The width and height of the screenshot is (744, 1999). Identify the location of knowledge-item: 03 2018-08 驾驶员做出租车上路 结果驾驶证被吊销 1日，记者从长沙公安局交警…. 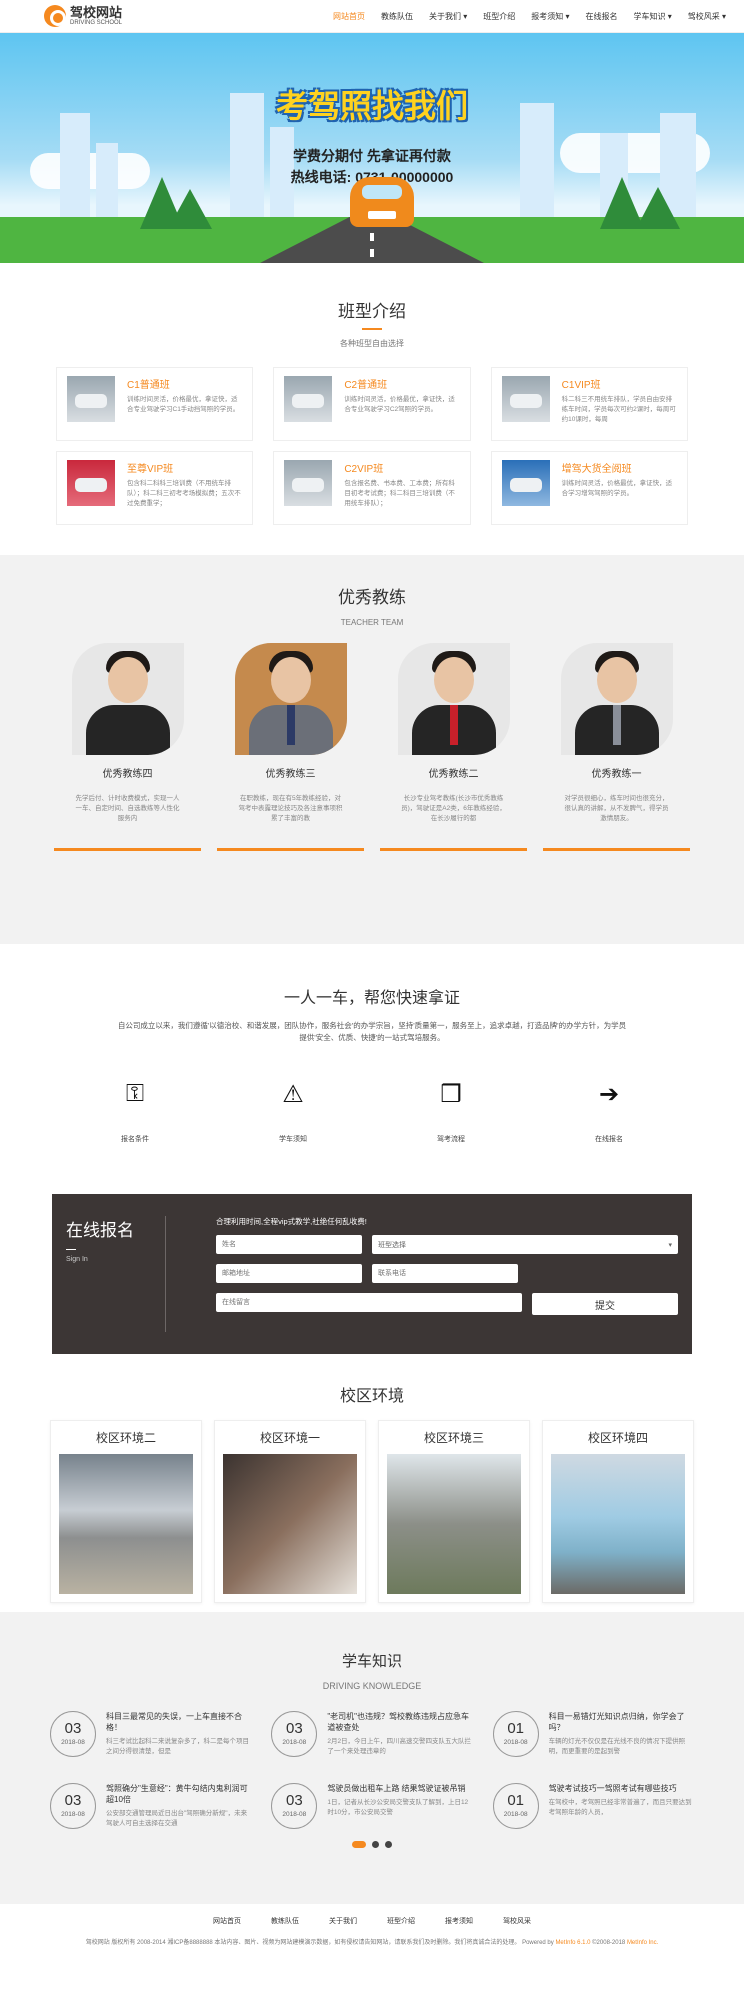
(371, 1806).